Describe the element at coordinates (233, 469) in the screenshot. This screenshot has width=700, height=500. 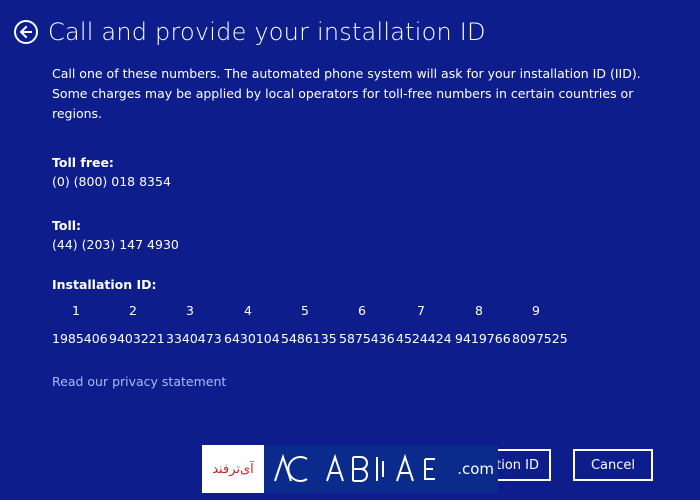
I see `watermark-logo-text: آی‌ترفند` at that location.